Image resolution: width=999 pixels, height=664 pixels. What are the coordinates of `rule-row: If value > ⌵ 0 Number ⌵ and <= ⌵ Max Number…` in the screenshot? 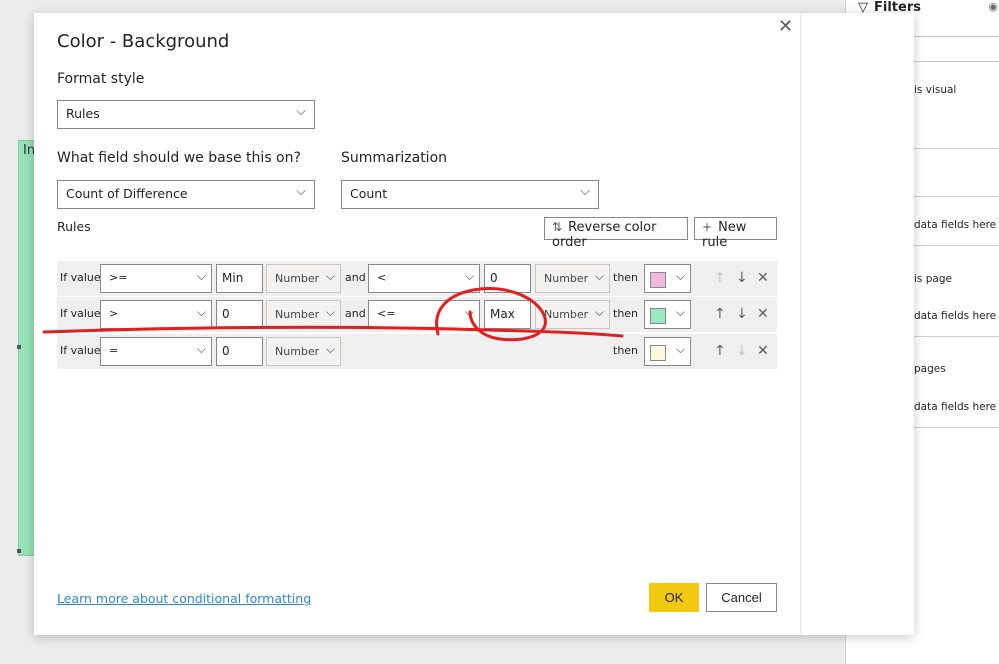 It's located at (417, 314).